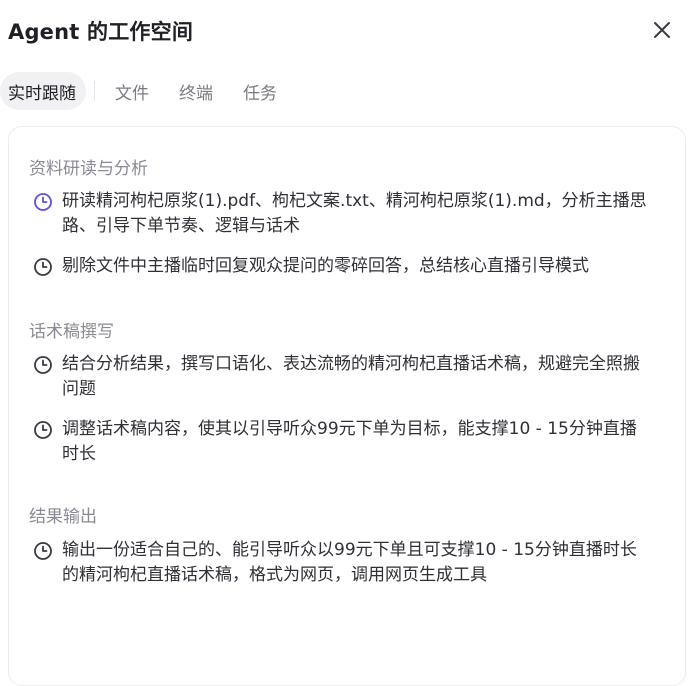 This screenshot has height=686, width=688. Describe the element at coordinates (344, 31) in the screenshot. I see `workspace-header: Agent 的工作空间` at that location.